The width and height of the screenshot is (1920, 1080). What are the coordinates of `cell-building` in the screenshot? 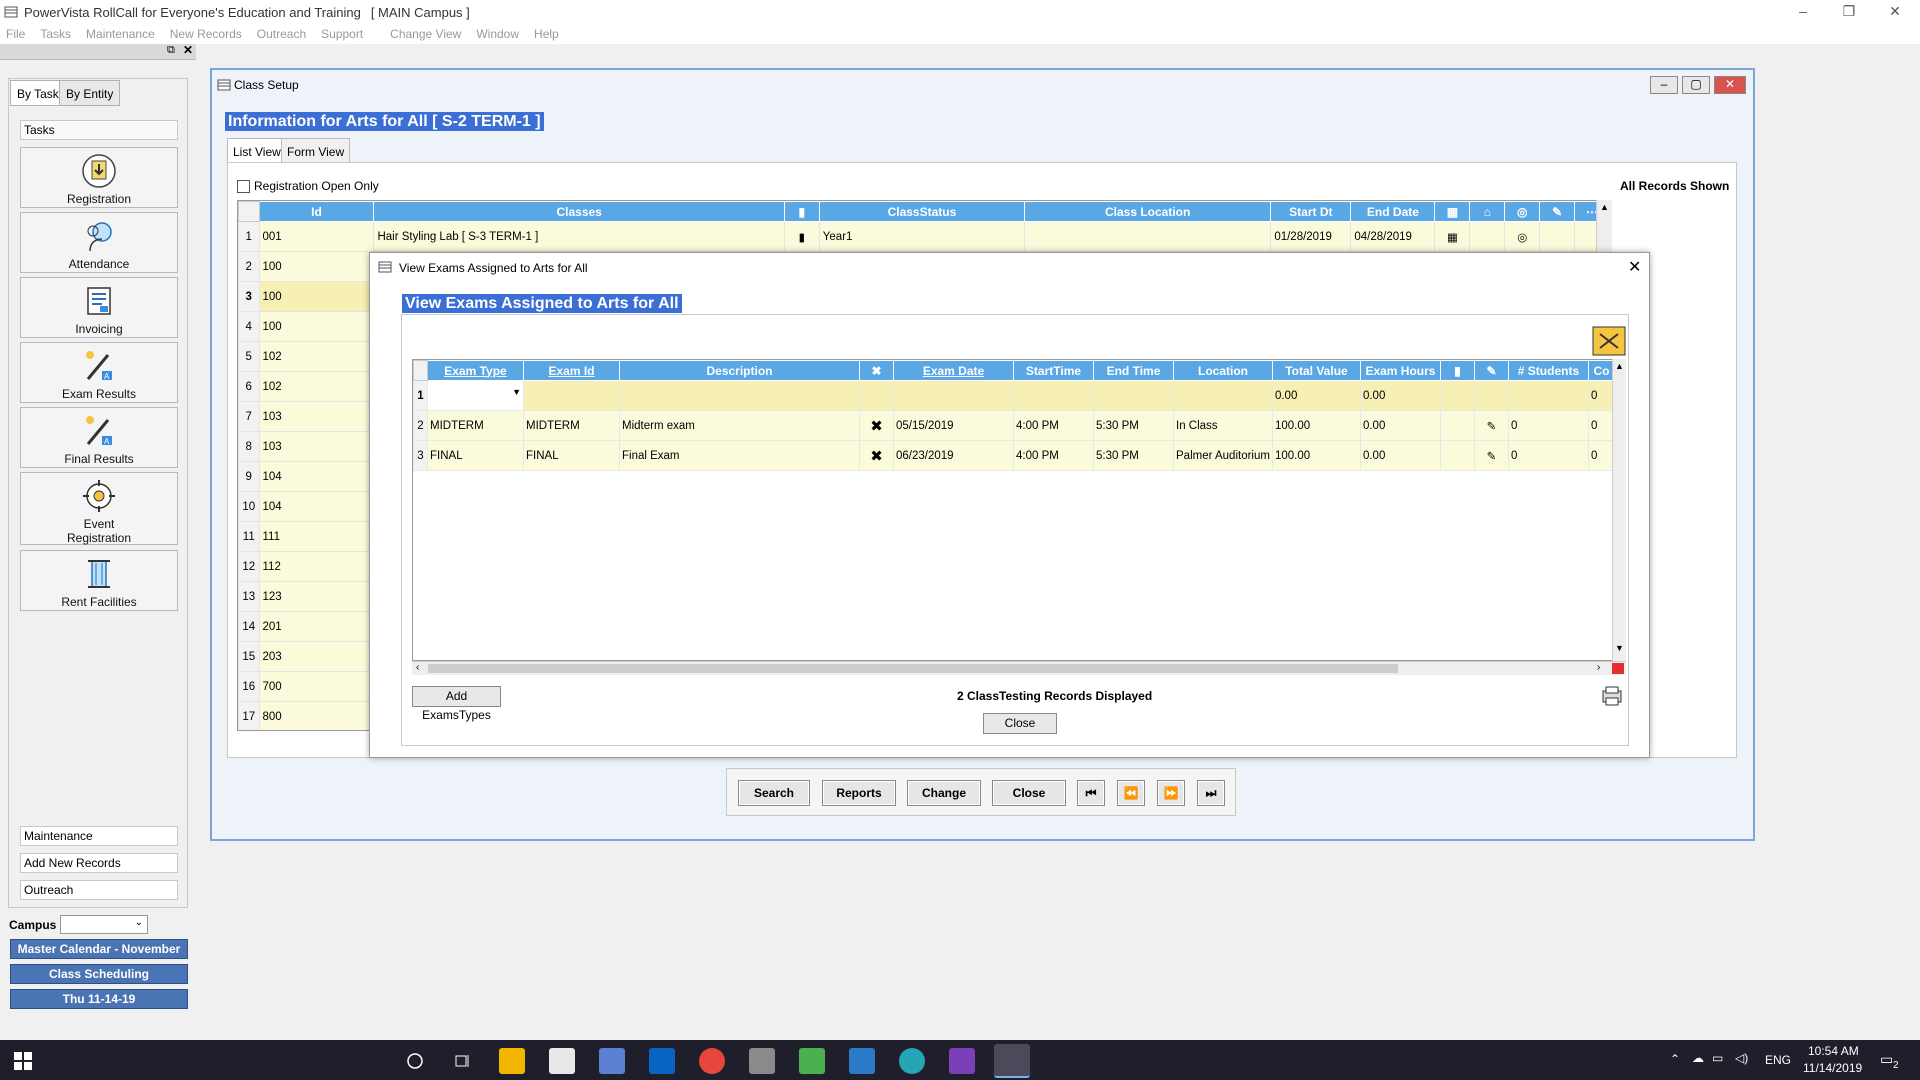 It's located at (1487, 236).